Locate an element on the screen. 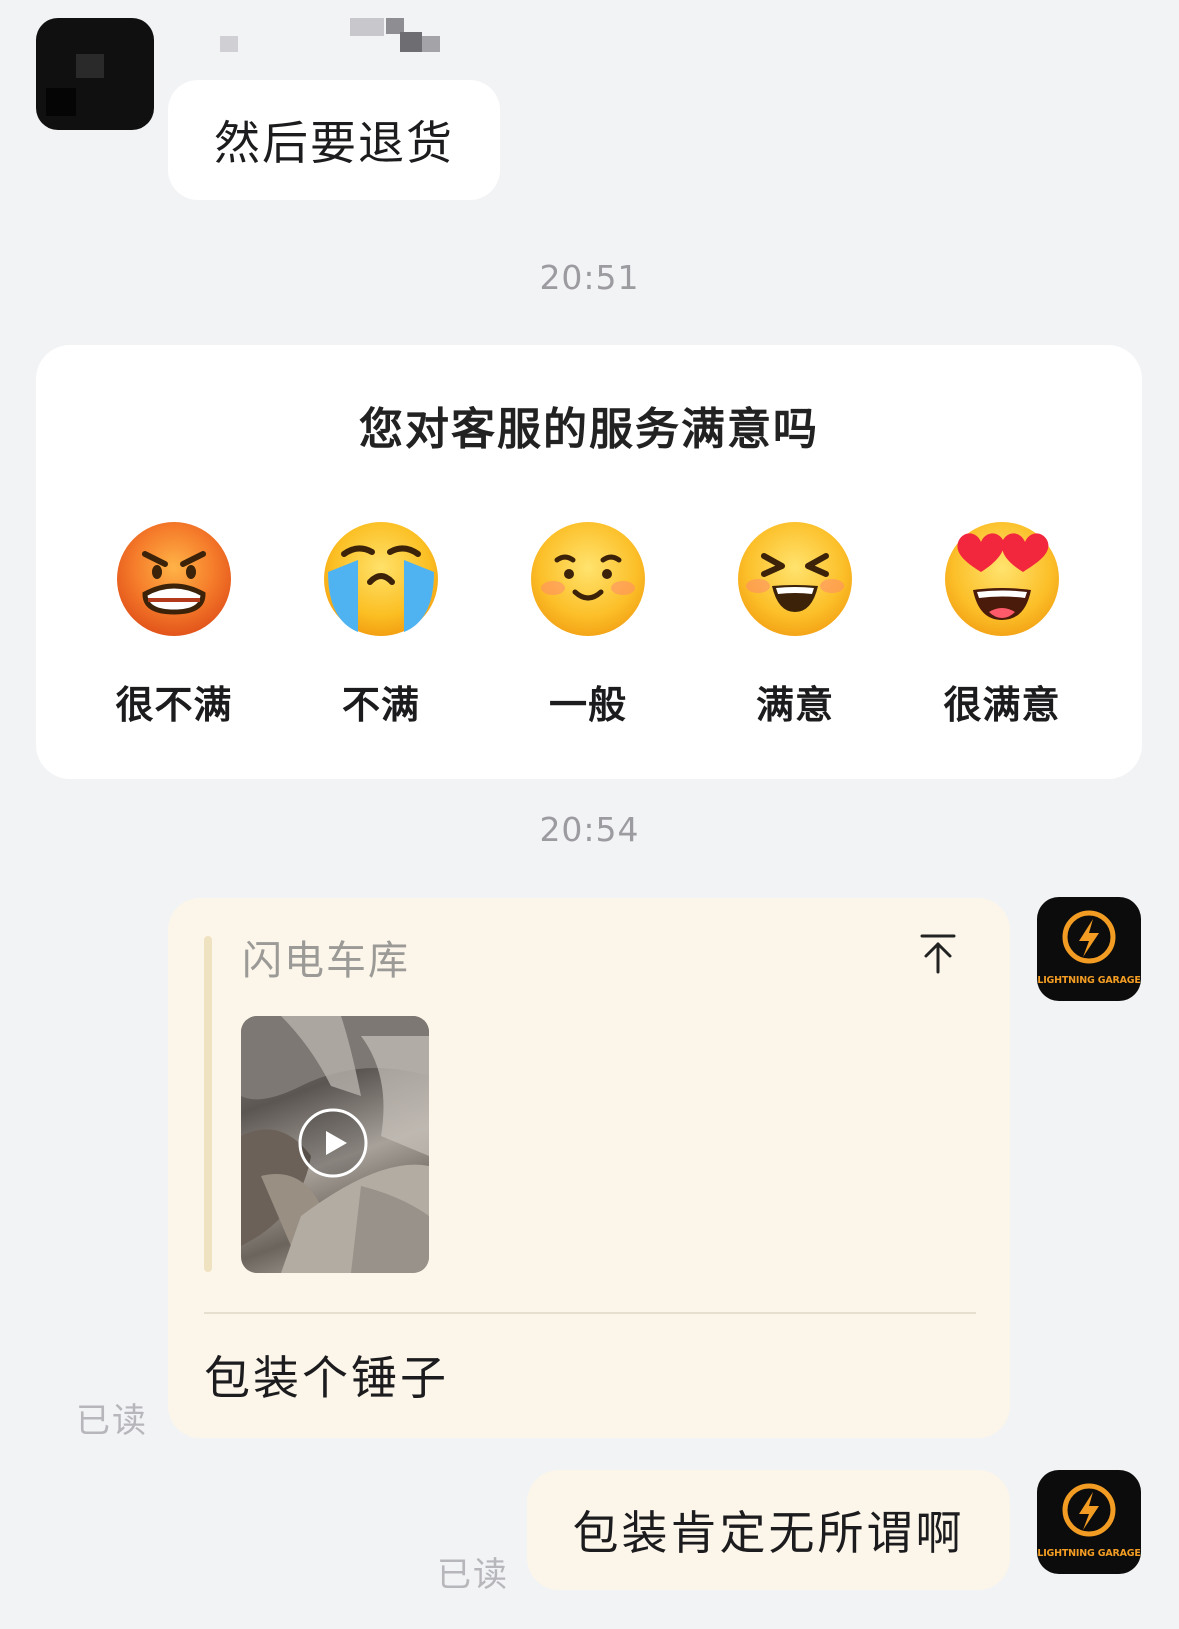 The image size is (1179, 1629). crying-face-icon is located at coordinates (381, 579).